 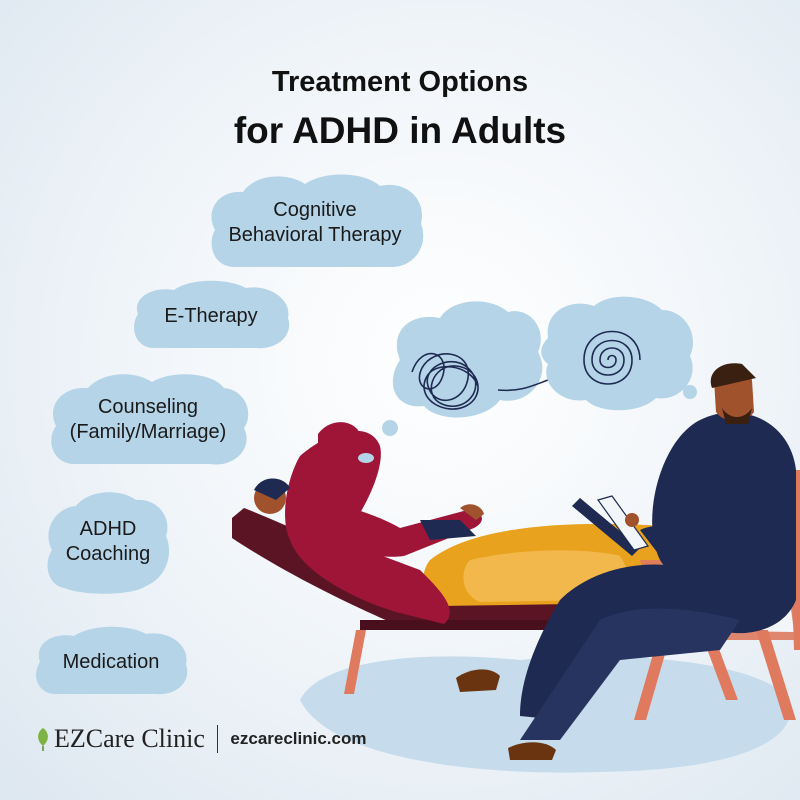 What do you see at coordinates (450, 383) in the screenshot?
I see `scribble-thought-icon` at bounding box center [450, 383].